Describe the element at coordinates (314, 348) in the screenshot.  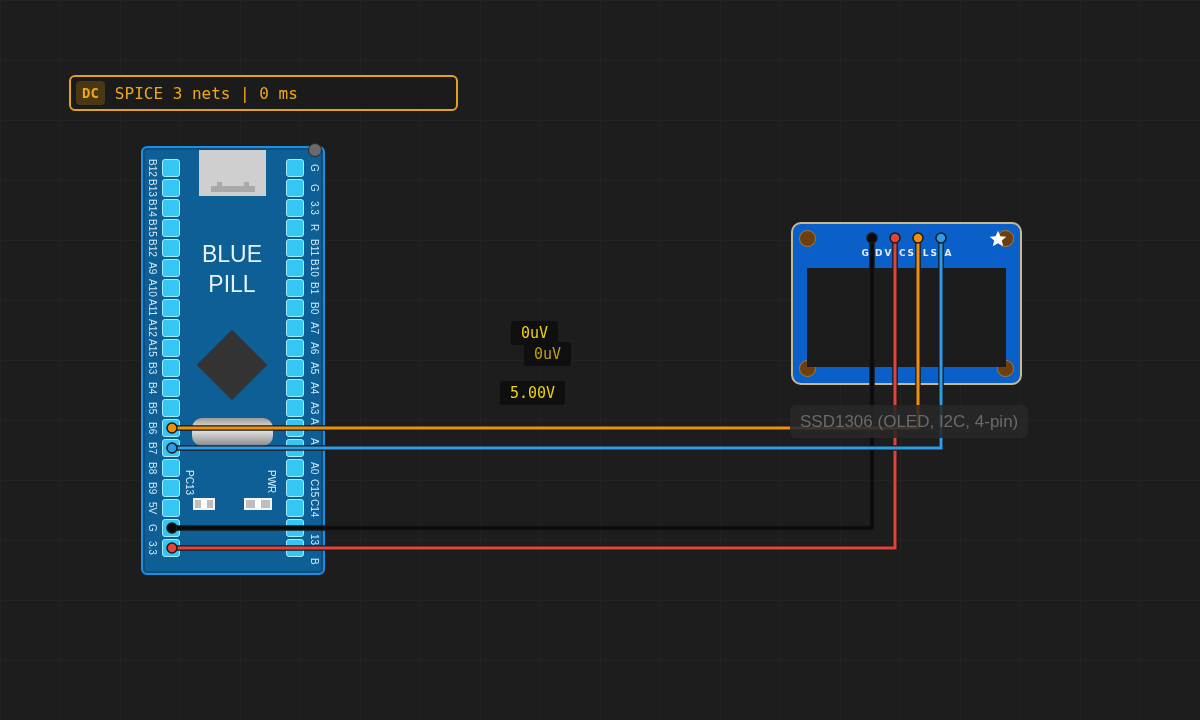
I see `pin-label: A6` at that location.